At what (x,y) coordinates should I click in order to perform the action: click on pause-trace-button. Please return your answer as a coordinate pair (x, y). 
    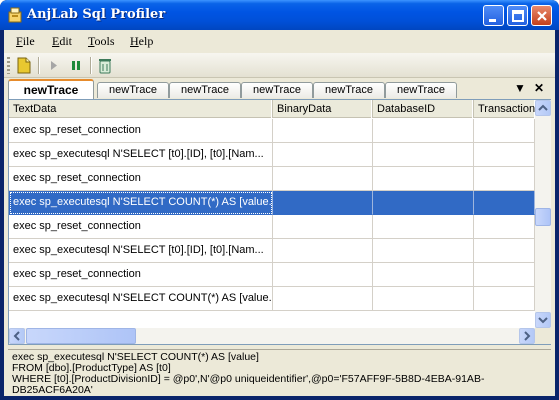
    Looking at the image, I should click on (76, 65).